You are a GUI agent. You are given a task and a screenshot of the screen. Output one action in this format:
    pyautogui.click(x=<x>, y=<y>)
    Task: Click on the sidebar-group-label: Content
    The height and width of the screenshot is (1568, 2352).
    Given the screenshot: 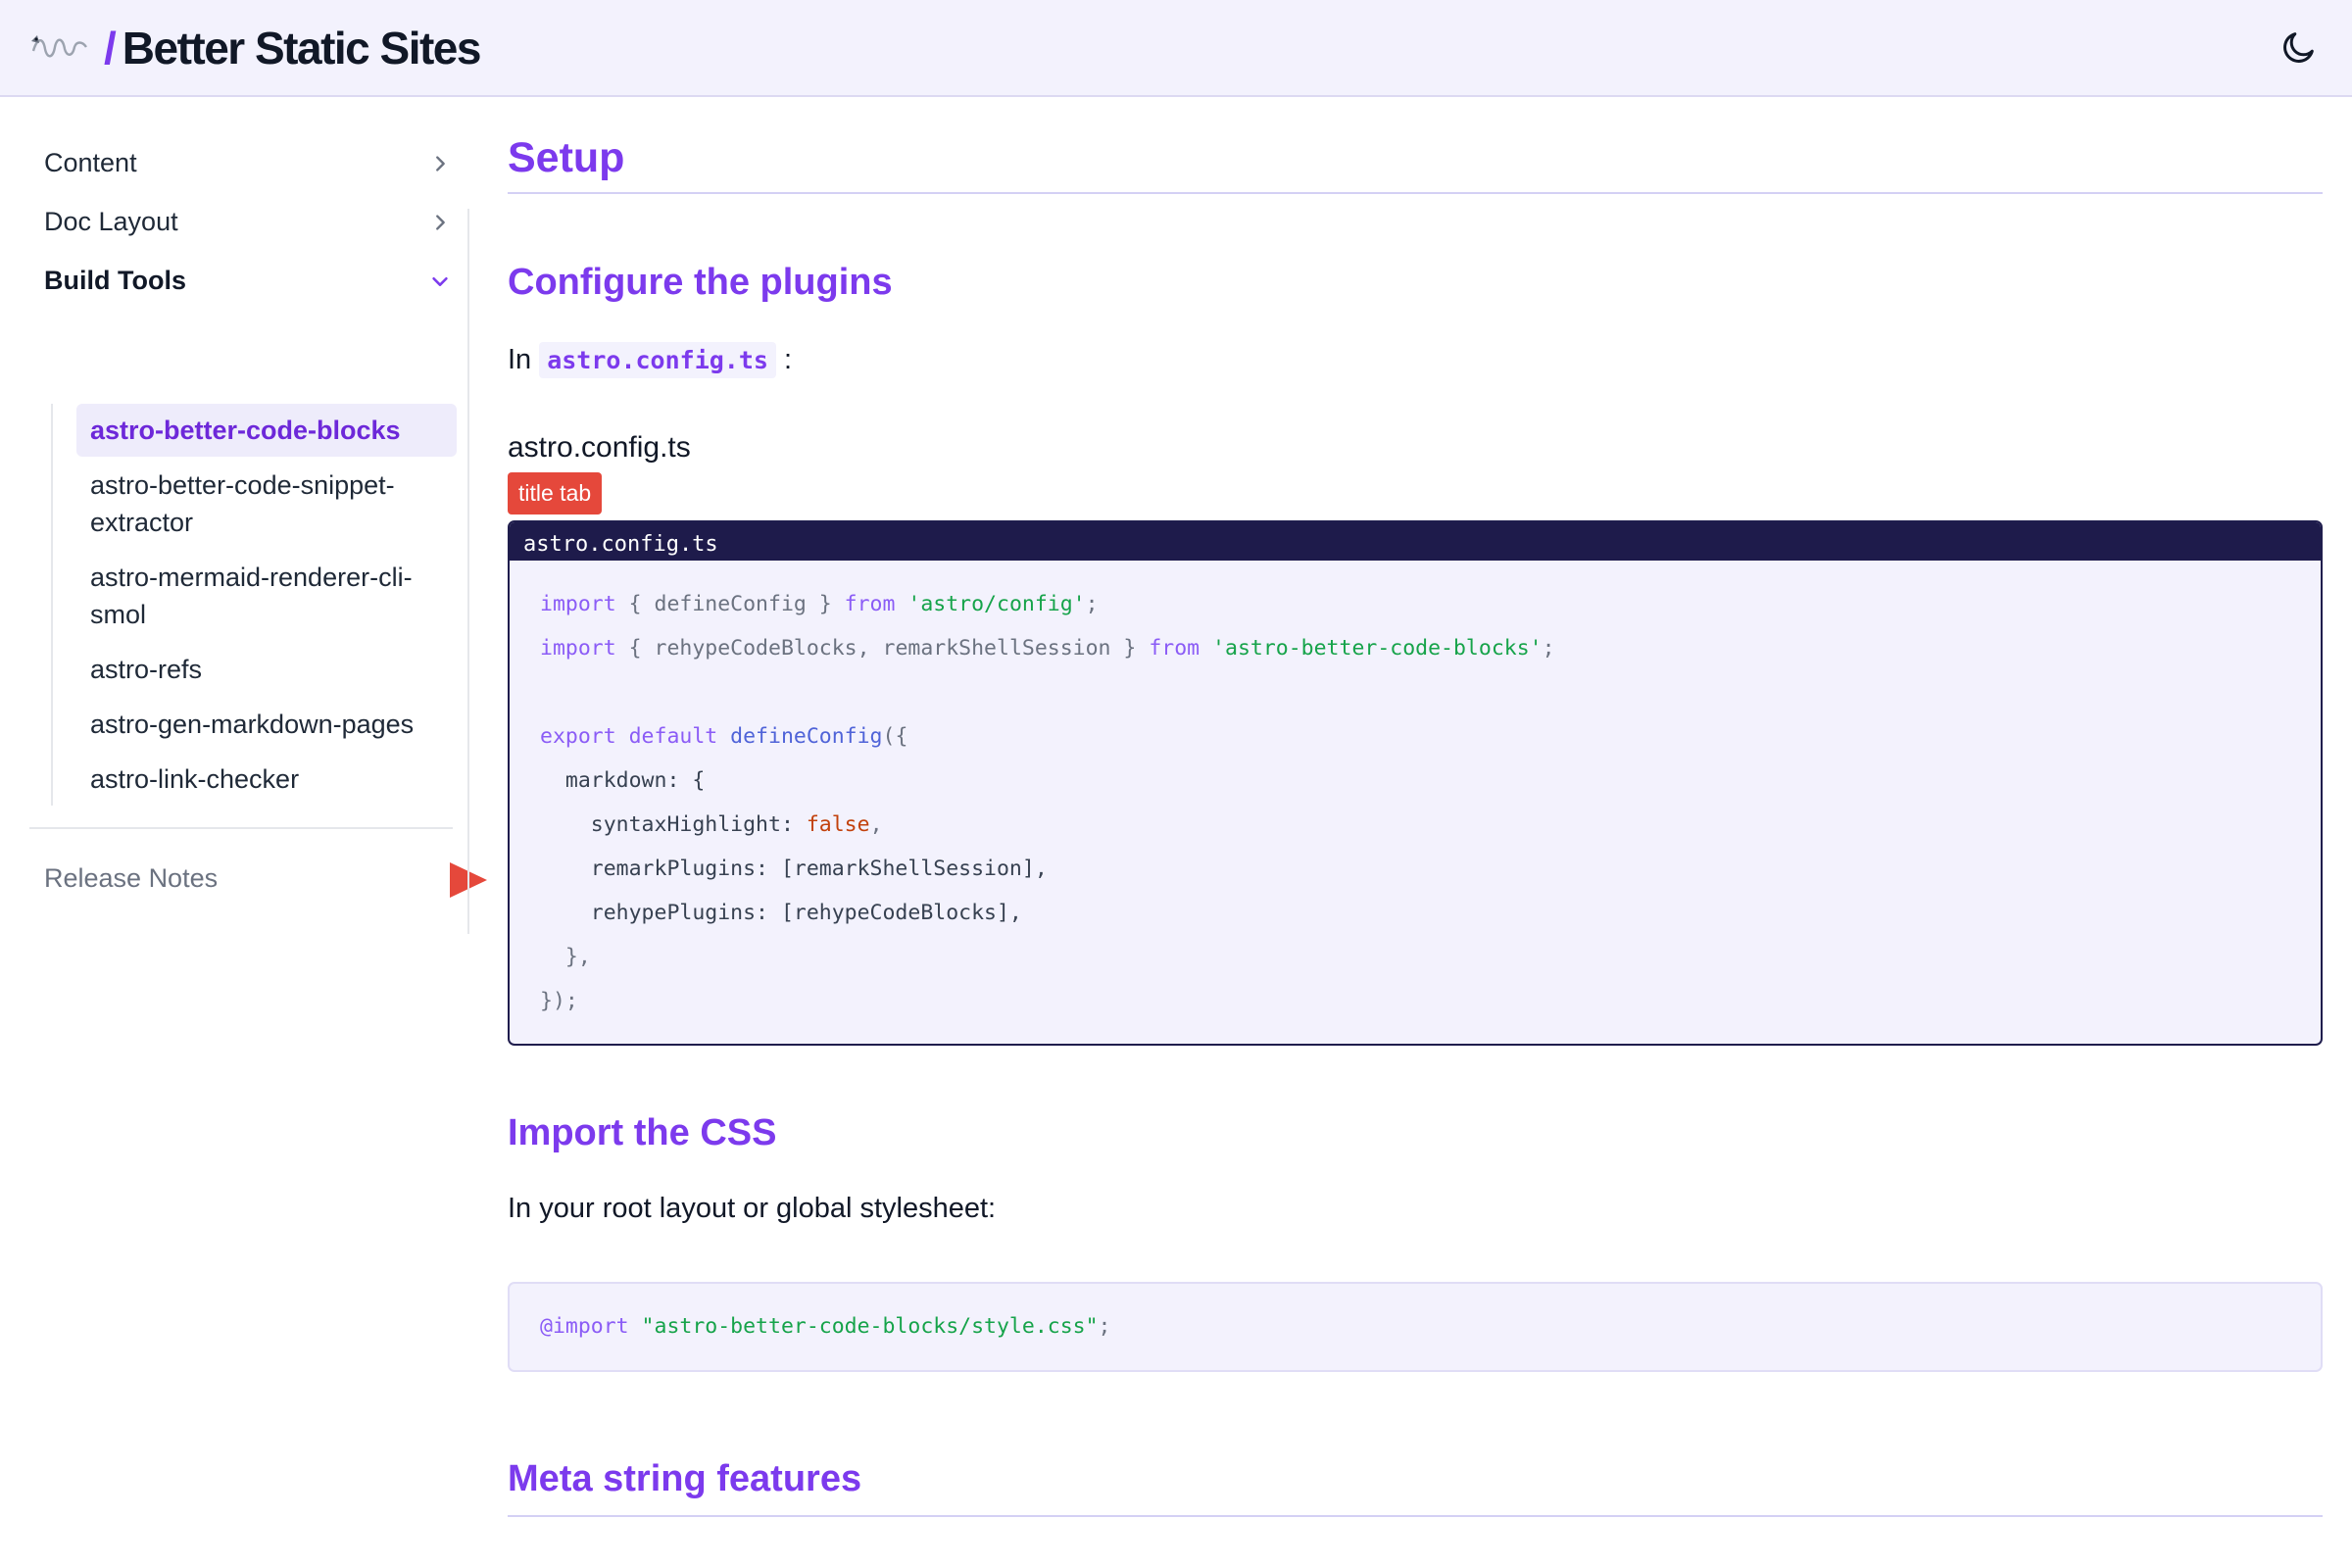 What is the action you would take?
    pyautogui.click(x=90, y=162)
    